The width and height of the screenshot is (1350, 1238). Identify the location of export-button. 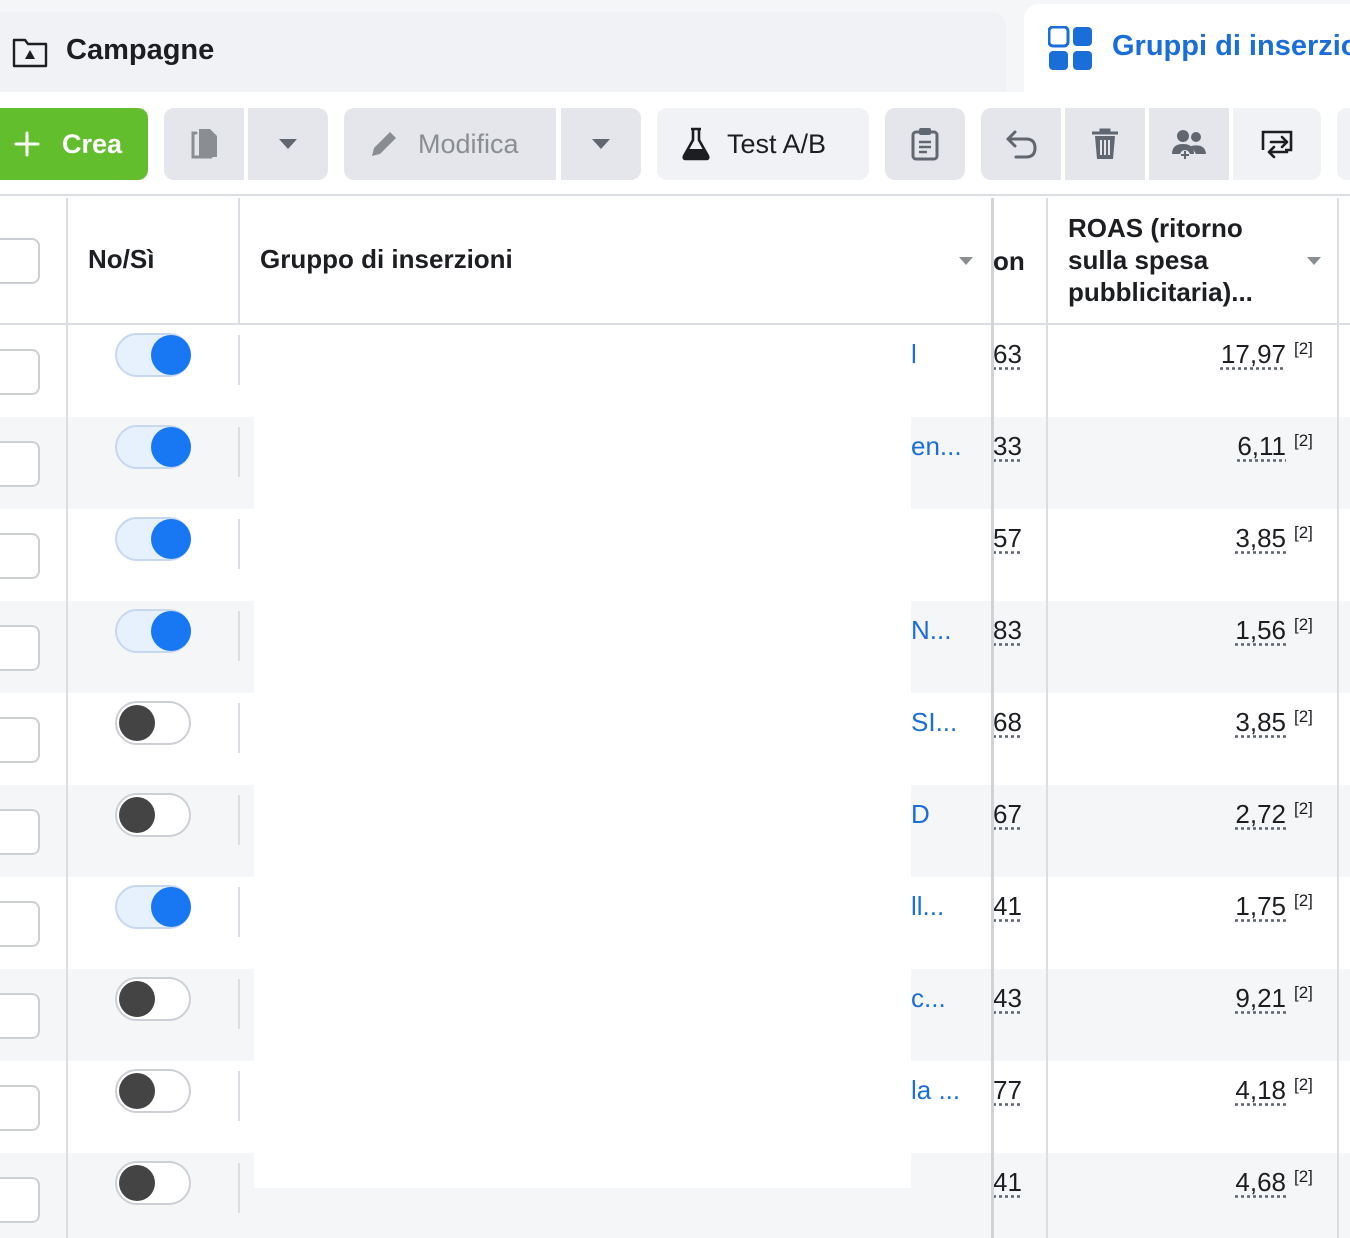
(1277, 144).